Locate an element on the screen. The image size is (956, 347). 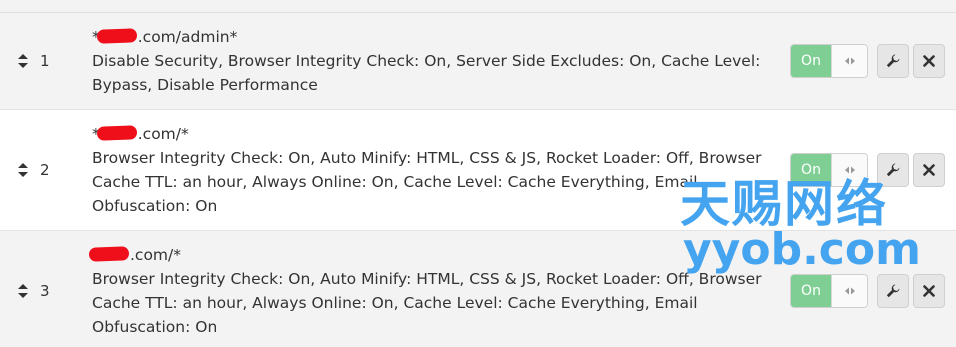
rule-url: * .com/admin* is located at coordinates (432, 37).